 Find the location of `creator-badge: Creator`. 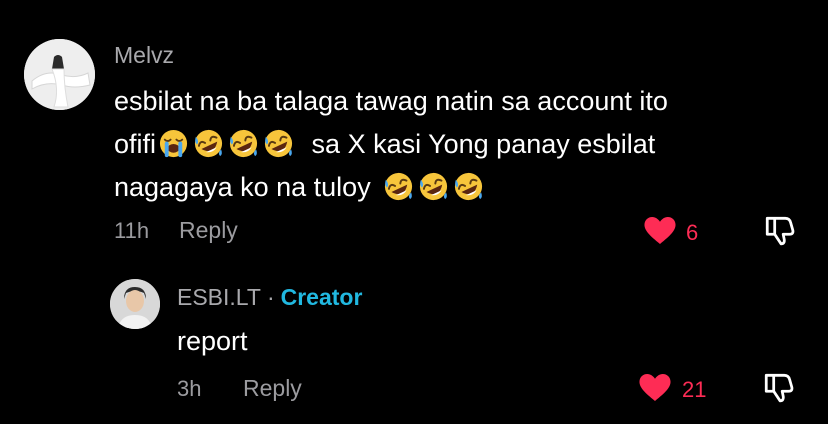

creator-badge: Creator is located at coordinates (321, 297).